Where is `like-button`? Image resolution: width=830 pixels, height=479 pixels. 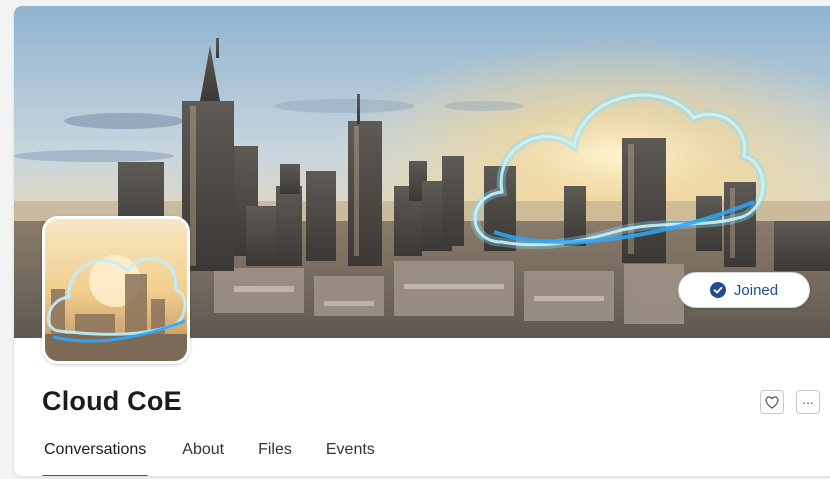 like-button is located at coordinates (772, 402).